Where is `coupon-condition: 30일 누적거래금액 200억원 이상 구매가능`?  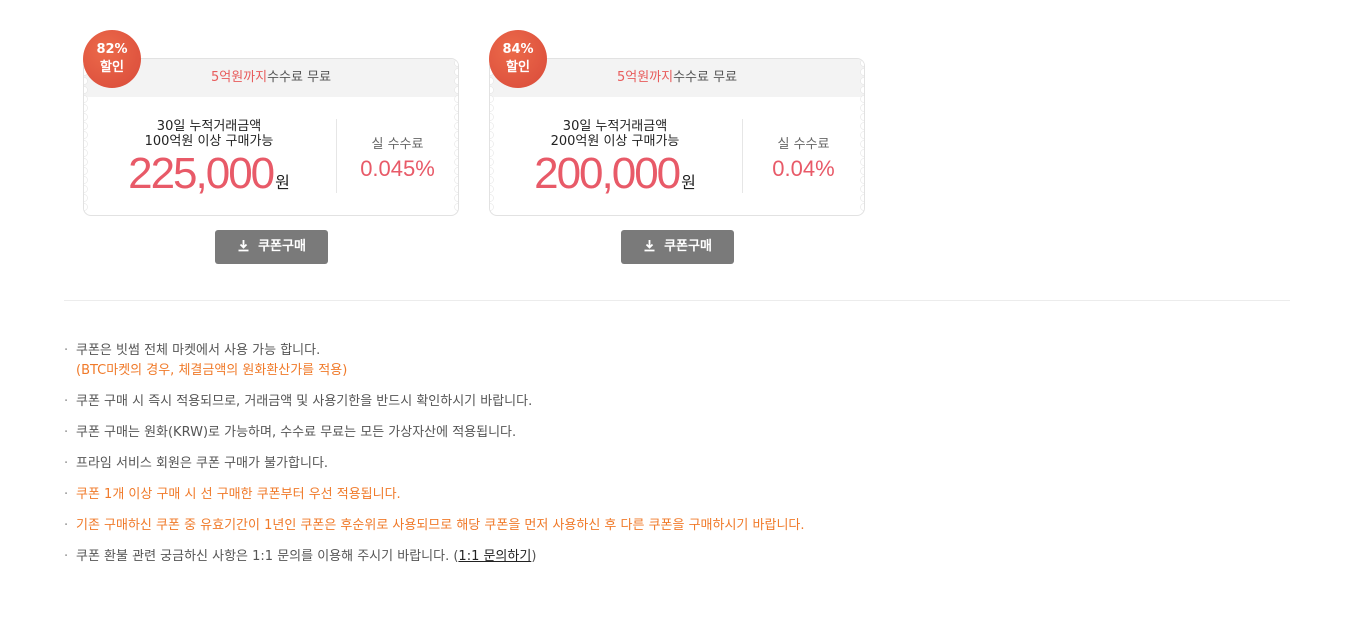 coupon-condition: 30일 누적거래금액 200억원 이상 구매가능 is located at coordinates (615, 134).